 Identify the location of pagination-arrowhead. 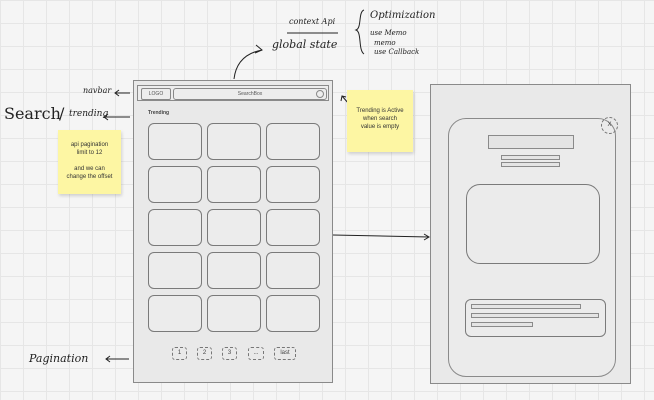
(108, 359).